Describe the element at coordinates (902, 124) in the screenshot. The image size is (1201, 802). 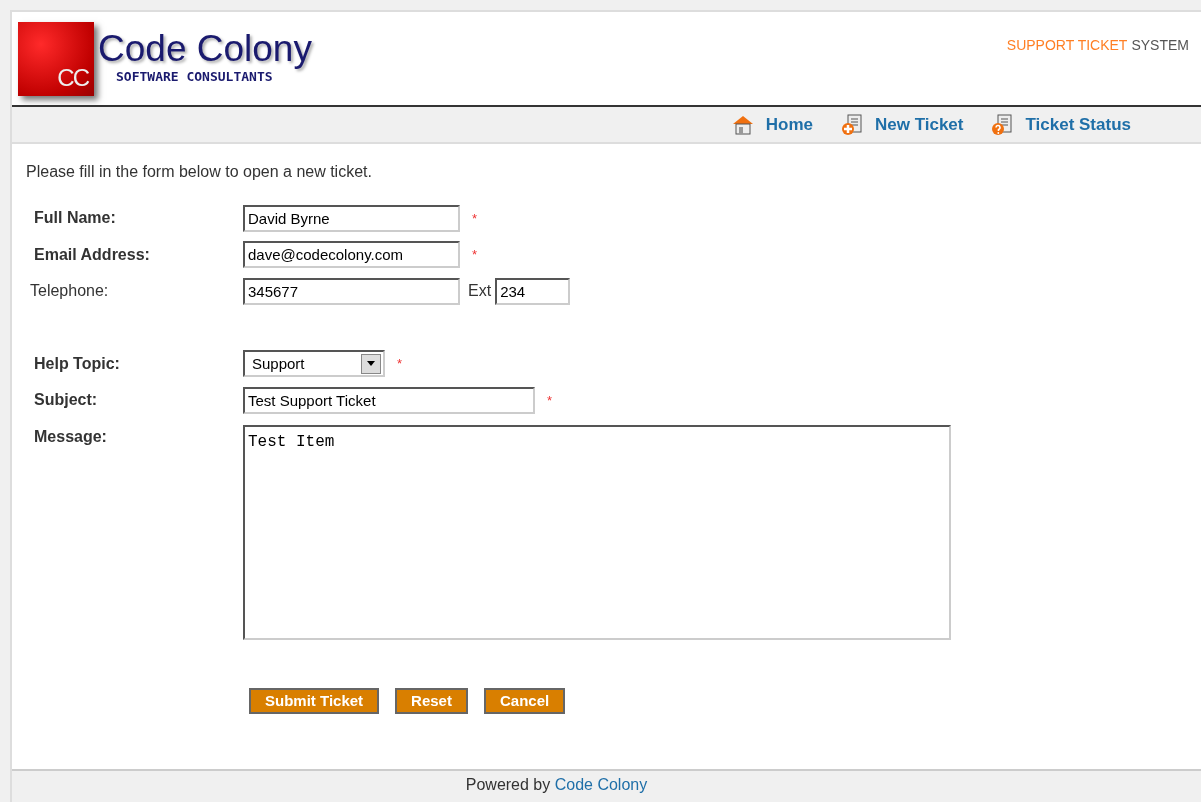
I see `nav-link: New Ticket` at that location.